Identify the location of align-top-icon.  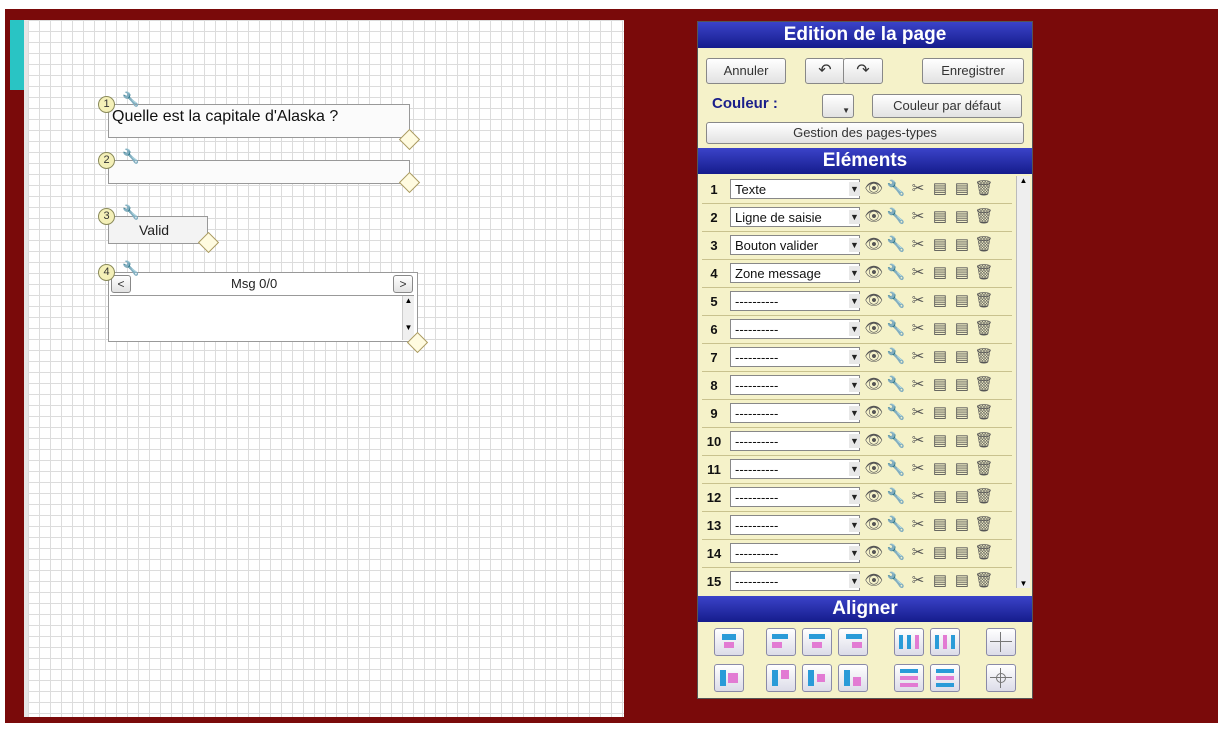
(781, 678).